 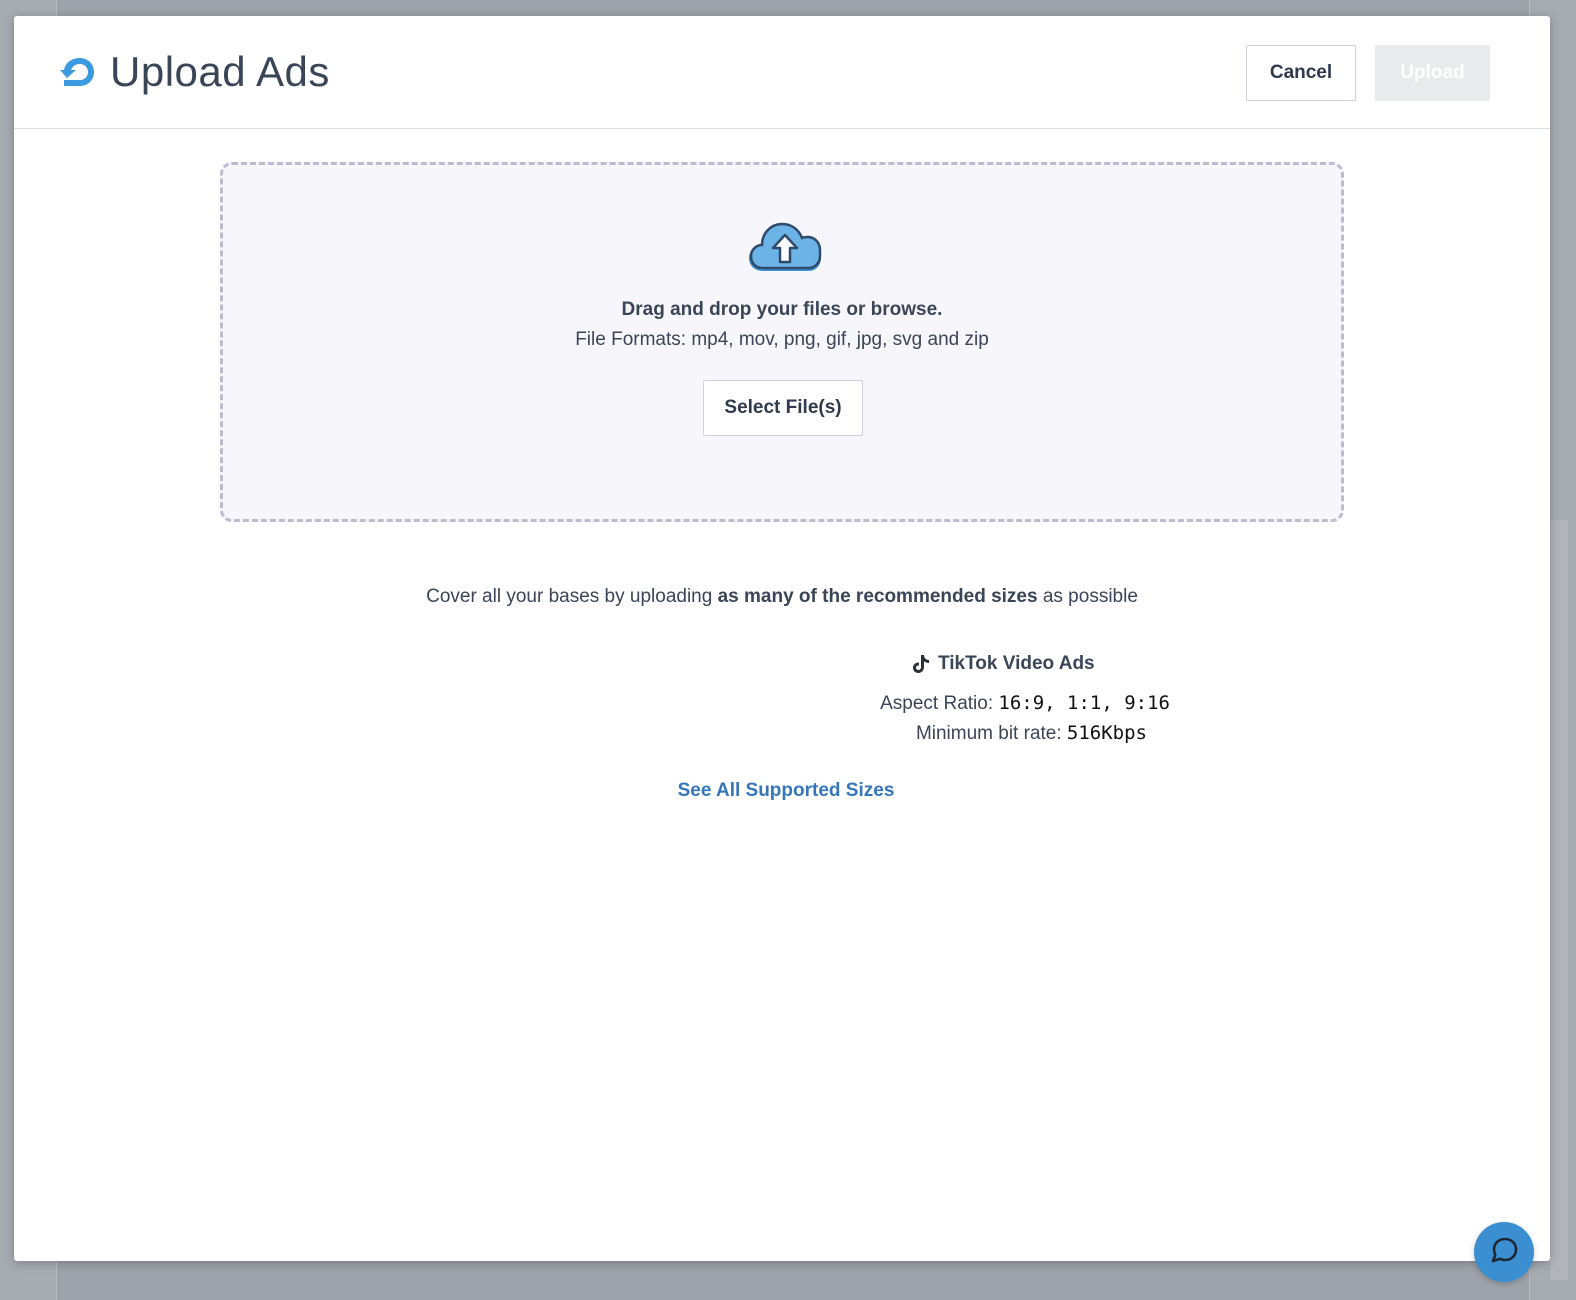 I want to click on chat-button, so click(x=1504, y=1252).